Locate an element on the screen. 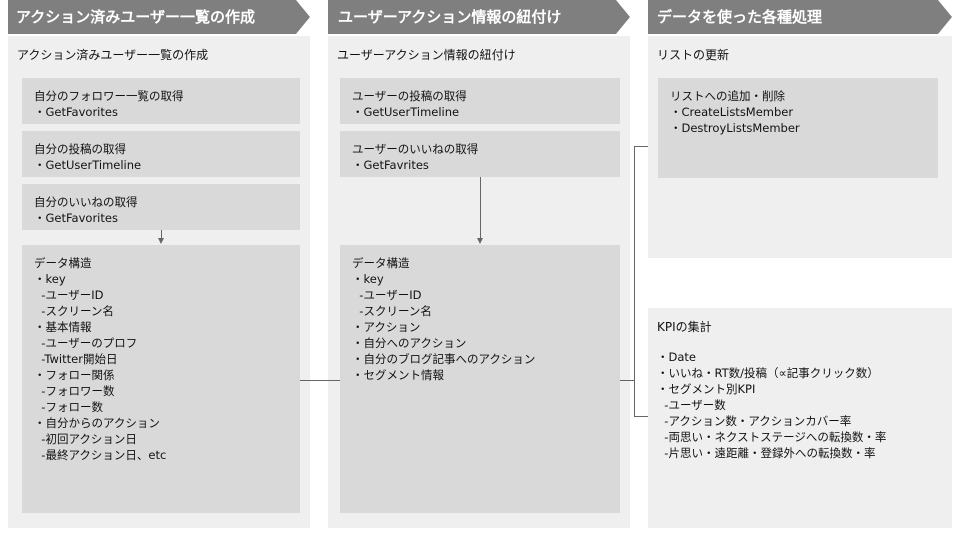 The height and width of the screenshot is (540, 960). data-line: -最終アクション日、etc is located at coordinates (100, 455).